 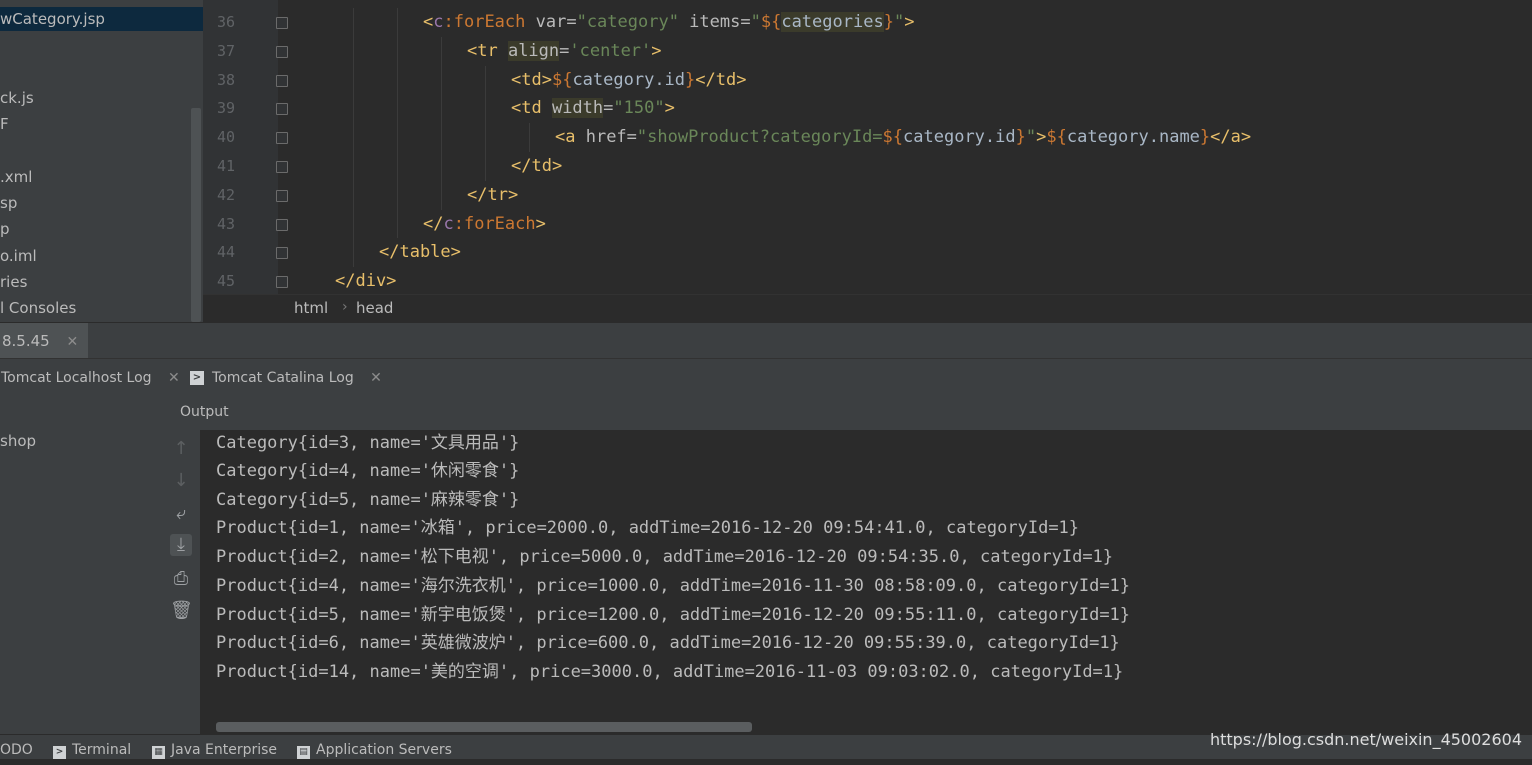 I want to click on run-window-header: 8.5.45 ✕, so click(x=766, y=340).